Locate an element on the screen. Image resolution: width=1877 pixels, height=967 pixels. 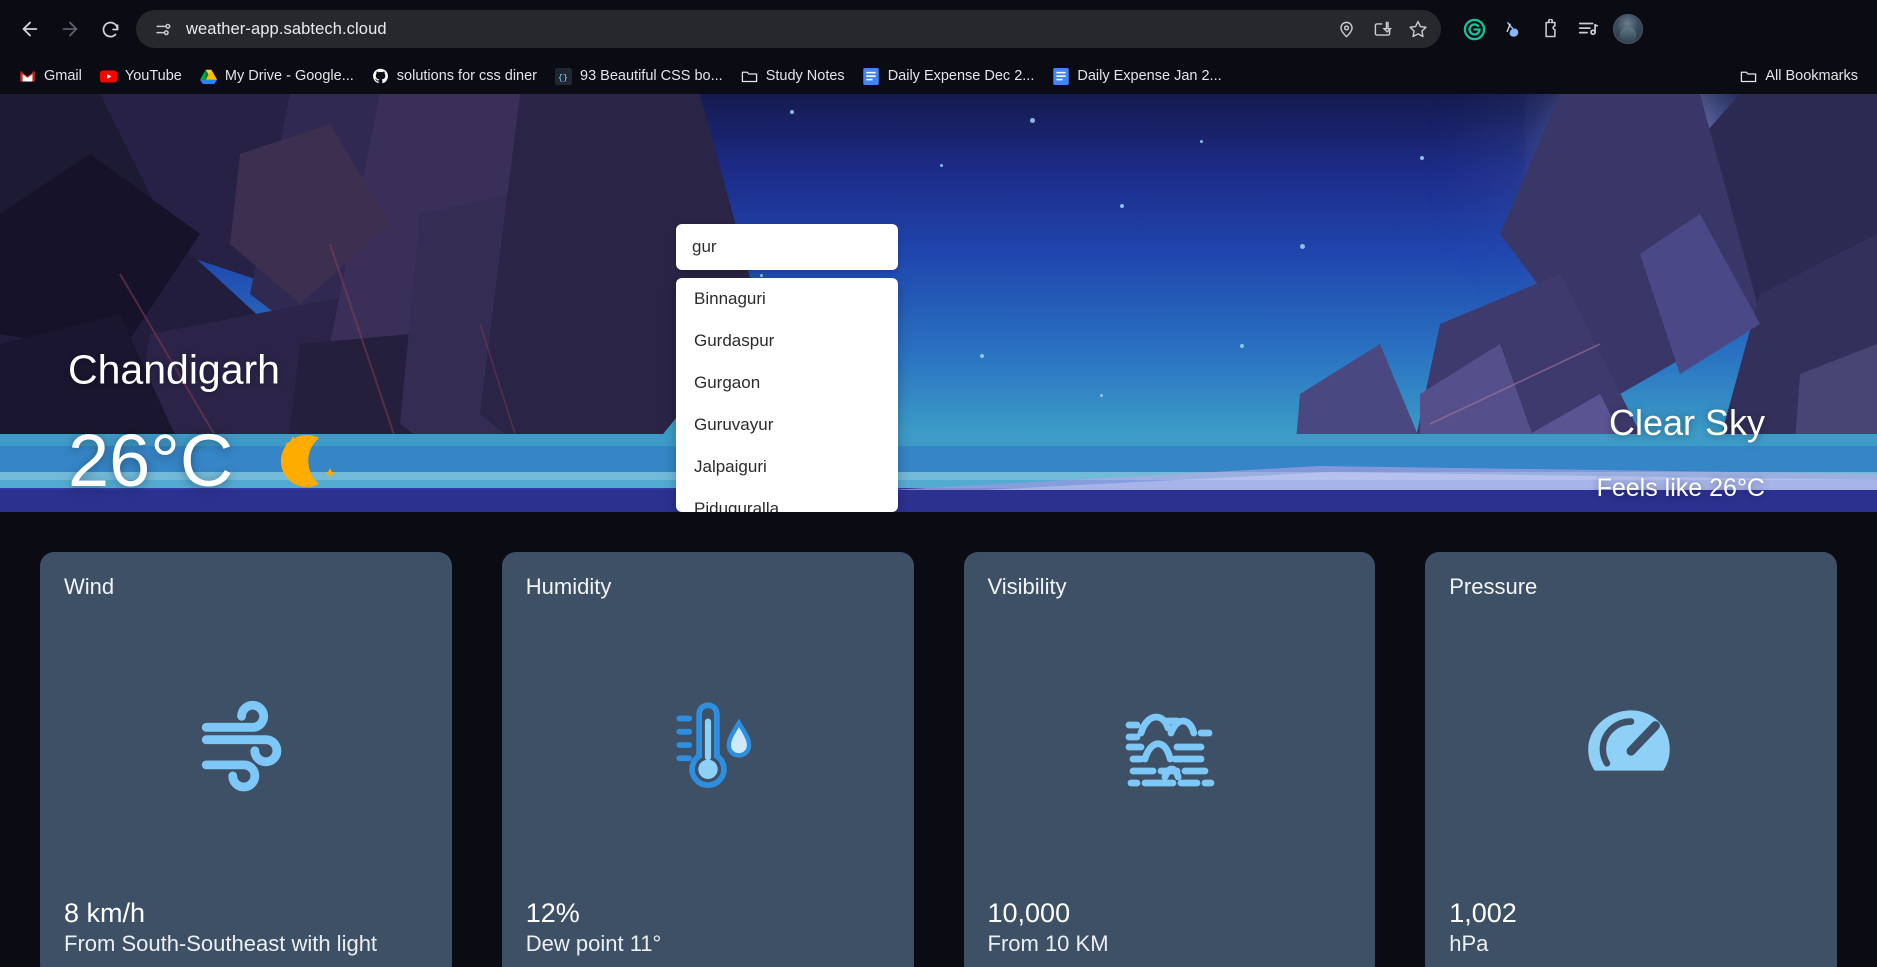
card-subtext: From South-Southeast with light is located at coordinates (221, 943).